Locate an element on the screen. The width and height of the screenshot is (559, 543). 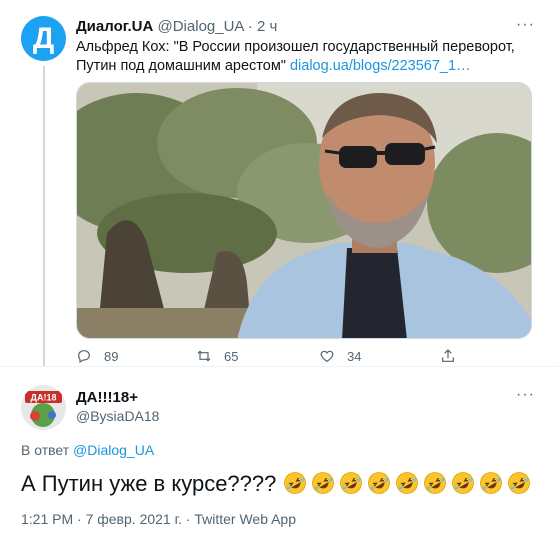
avatar-image: ДА!18 is located at coordinates (43, 407).